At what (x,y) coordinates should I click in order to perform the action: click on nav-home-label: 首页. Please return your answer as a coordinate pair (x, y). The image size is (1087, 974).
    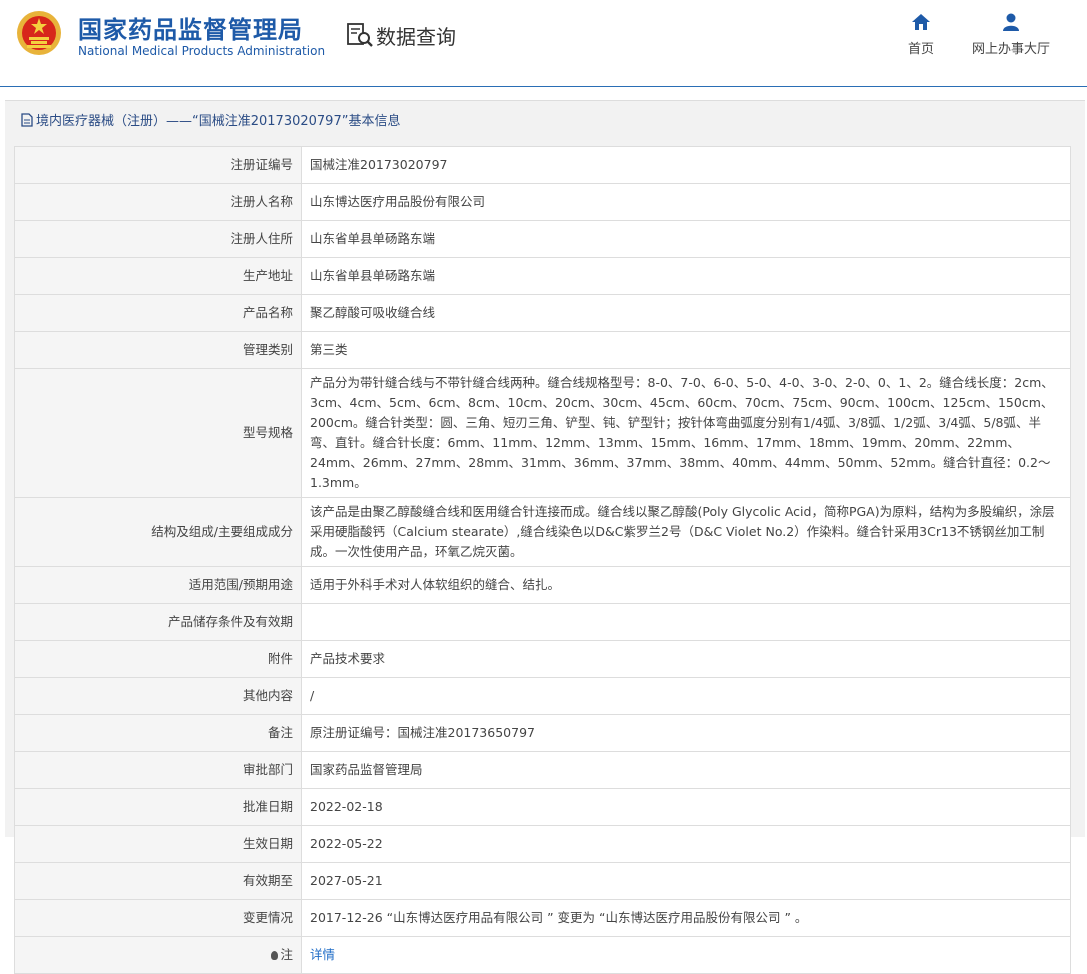
    Looking at the image, I should click on (920, 49).